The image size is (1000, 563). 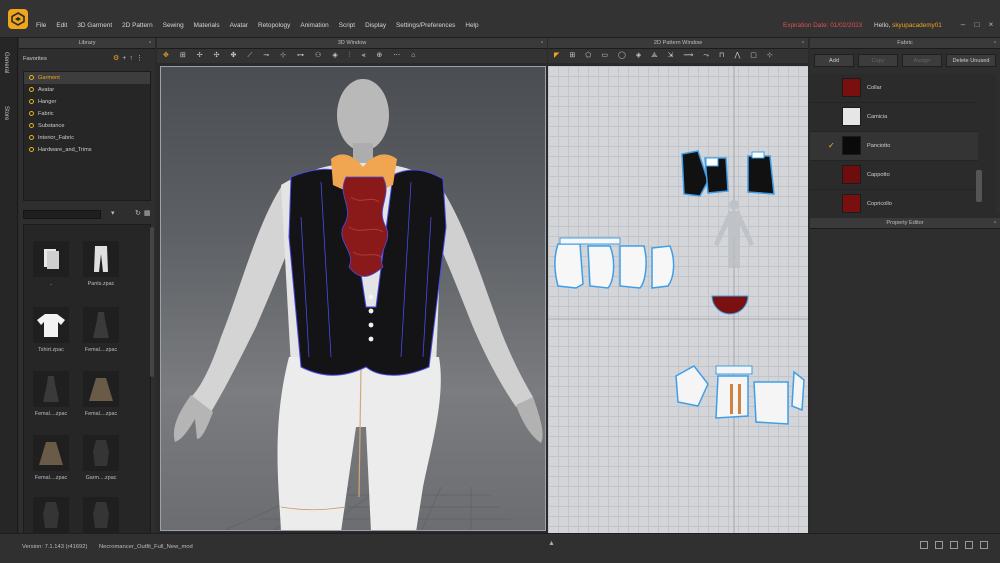 I want to click on zipper-icon: ⫶, so click(x=350, y=56).